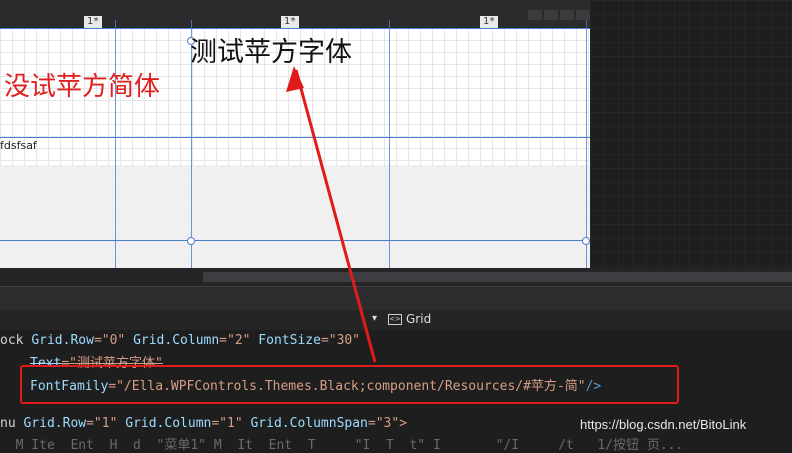 This screenshot has width=792, height=453. What do you see at coordinates (663, 424) in the screenshot?
I see `watermark-text: https://blog.csdn.net/BitoLink` at bounding box center [663, 424].